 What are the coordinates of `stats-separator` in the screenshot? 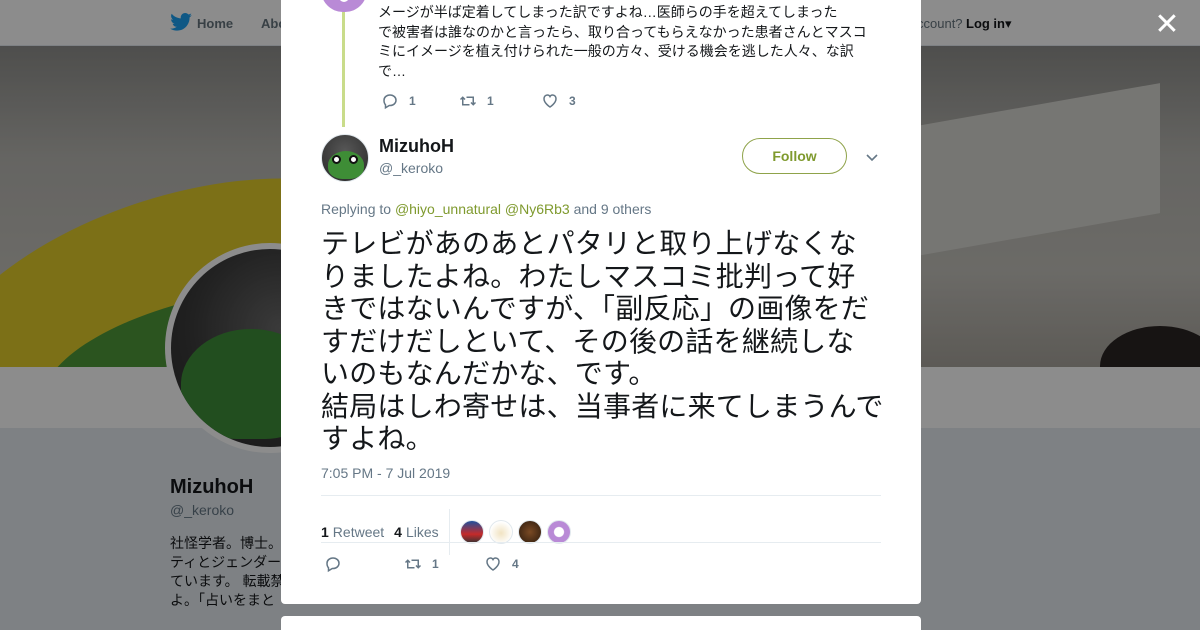 It's located at (449, 532).